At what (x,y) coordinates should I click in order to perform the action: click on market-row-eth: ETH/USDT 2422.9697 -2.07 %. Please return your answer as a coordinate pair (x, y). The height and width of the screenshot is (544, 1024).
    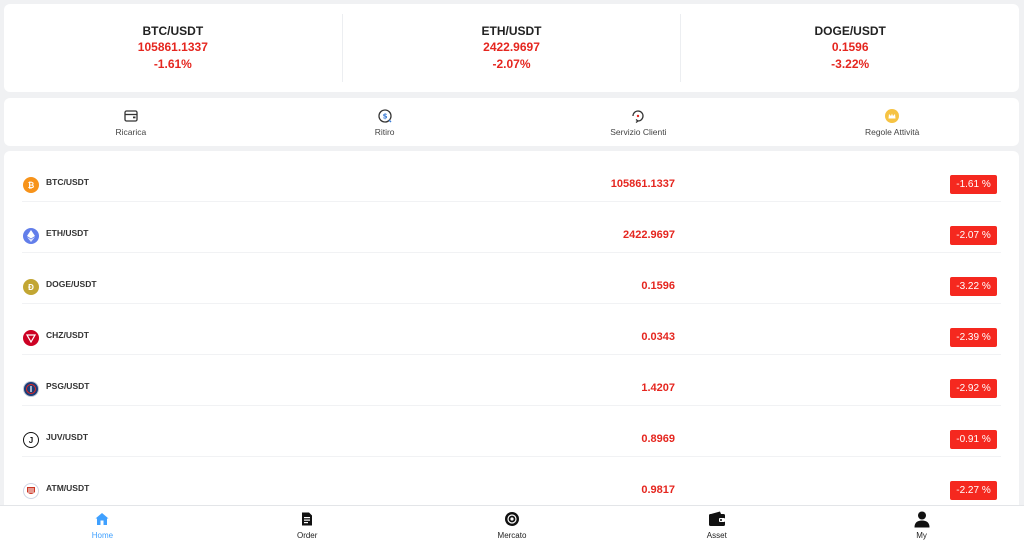
    Looking at the image, I should click on (511, 227).